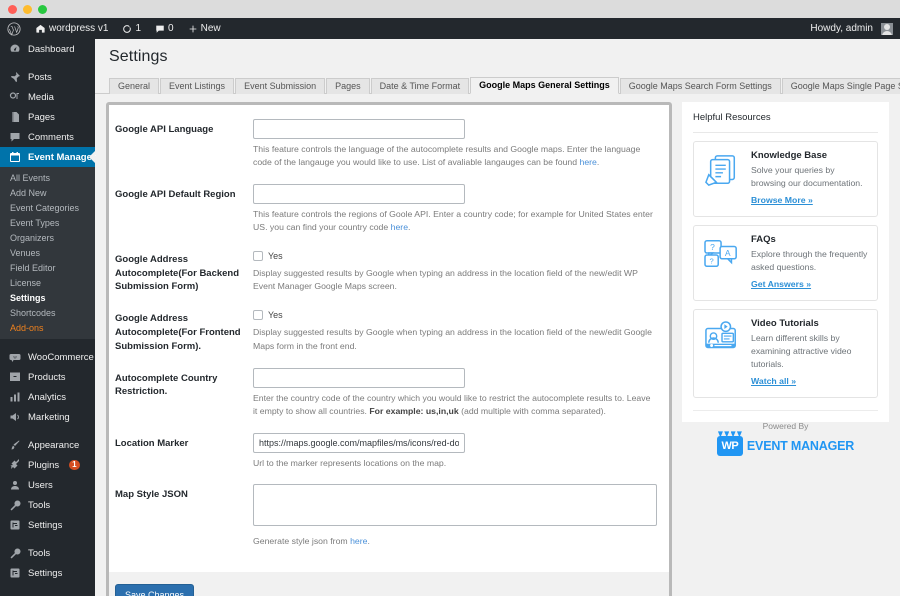  Describe the element at coordinates (359, 129) in the screenshot. I see `google-api-language-input` at that location.